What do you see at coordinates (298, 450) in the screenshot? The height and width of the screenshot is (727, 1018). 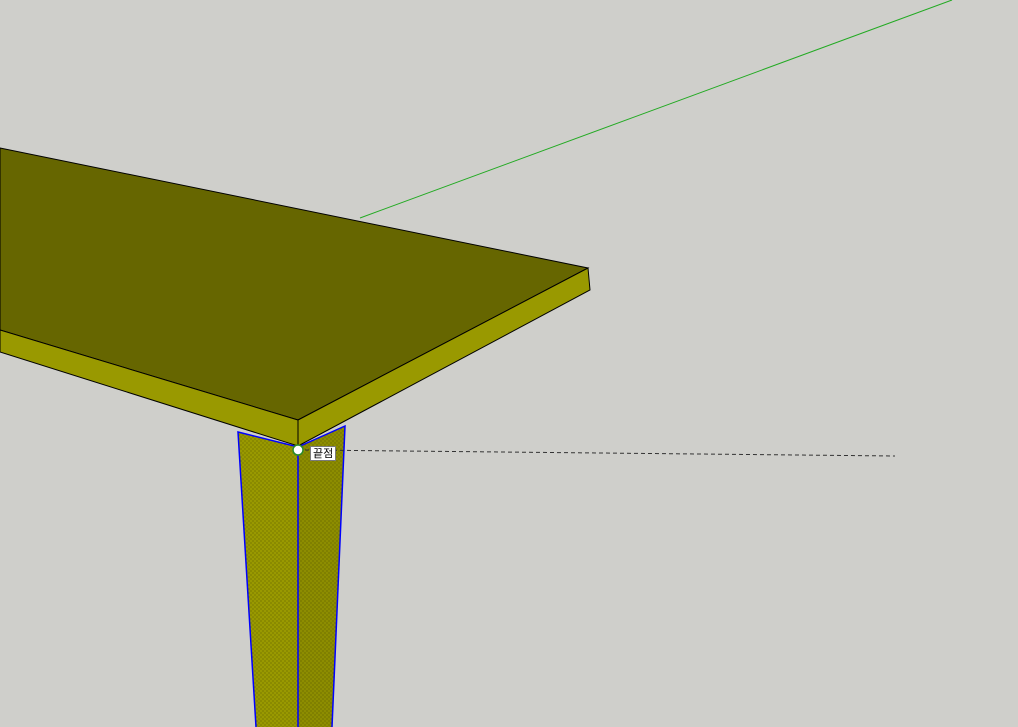 I see `endpoint-icon` at bounding box center [298, 450].